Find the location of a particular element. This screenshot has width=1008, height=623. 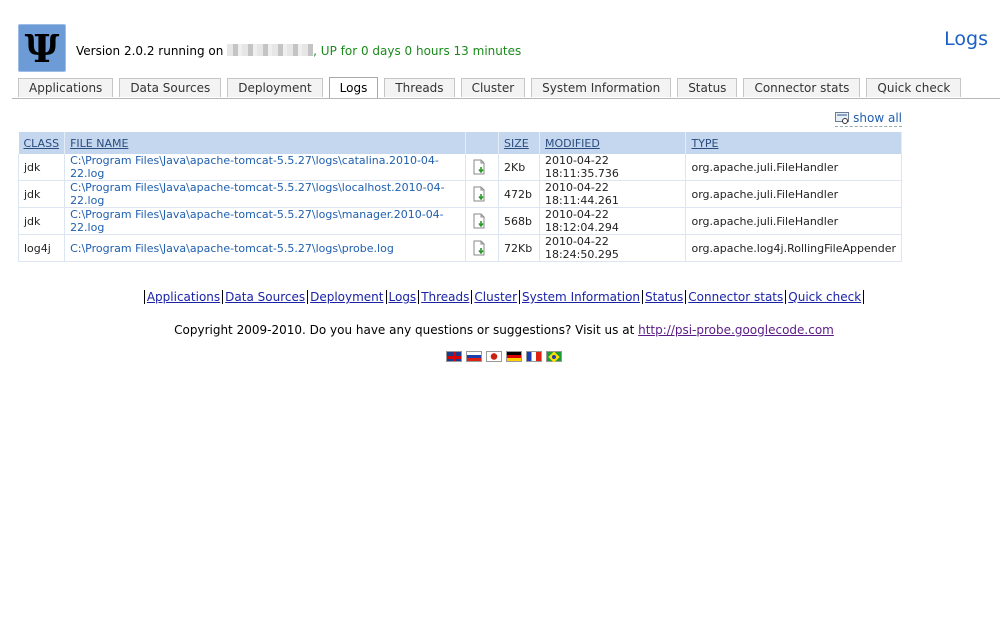

column-header-class: CLASS is located at coordinates (42, 143).